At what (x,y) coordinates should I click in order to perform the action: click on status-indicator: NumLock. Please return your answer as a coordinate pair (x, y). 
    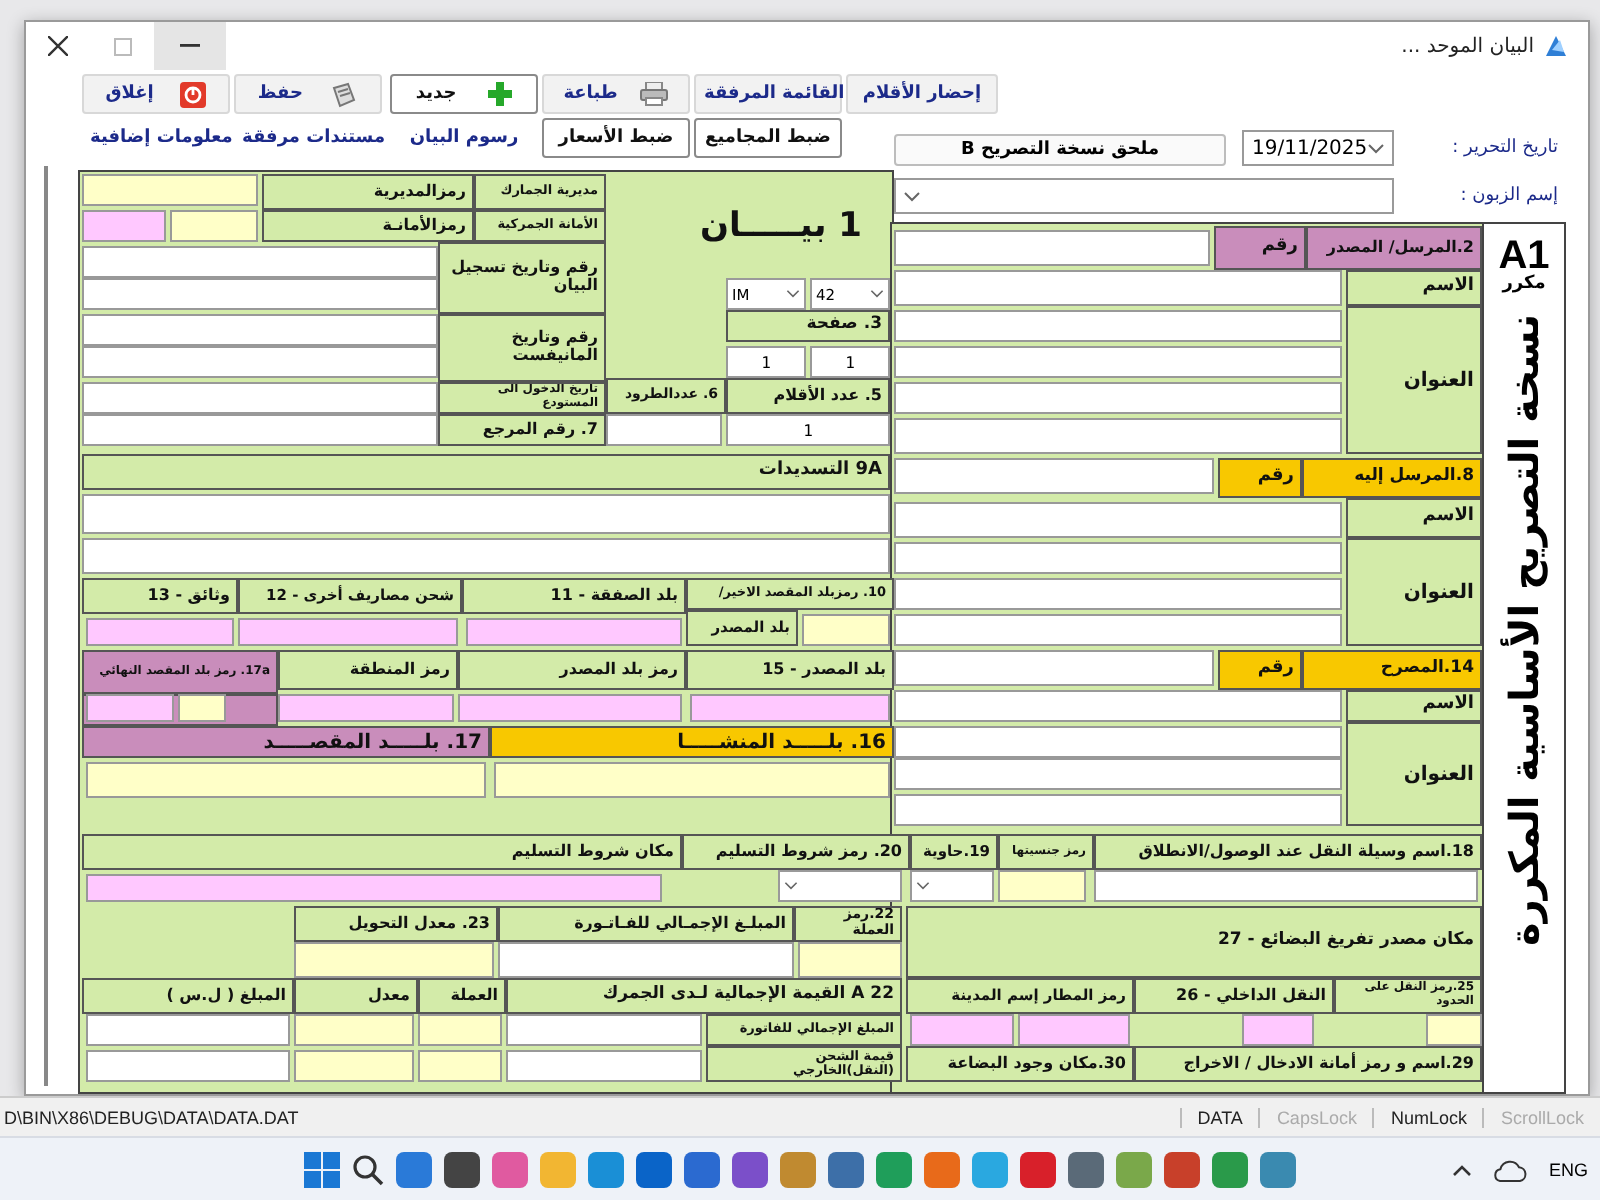
    Looking at the image, I should click on (1427, 1118).